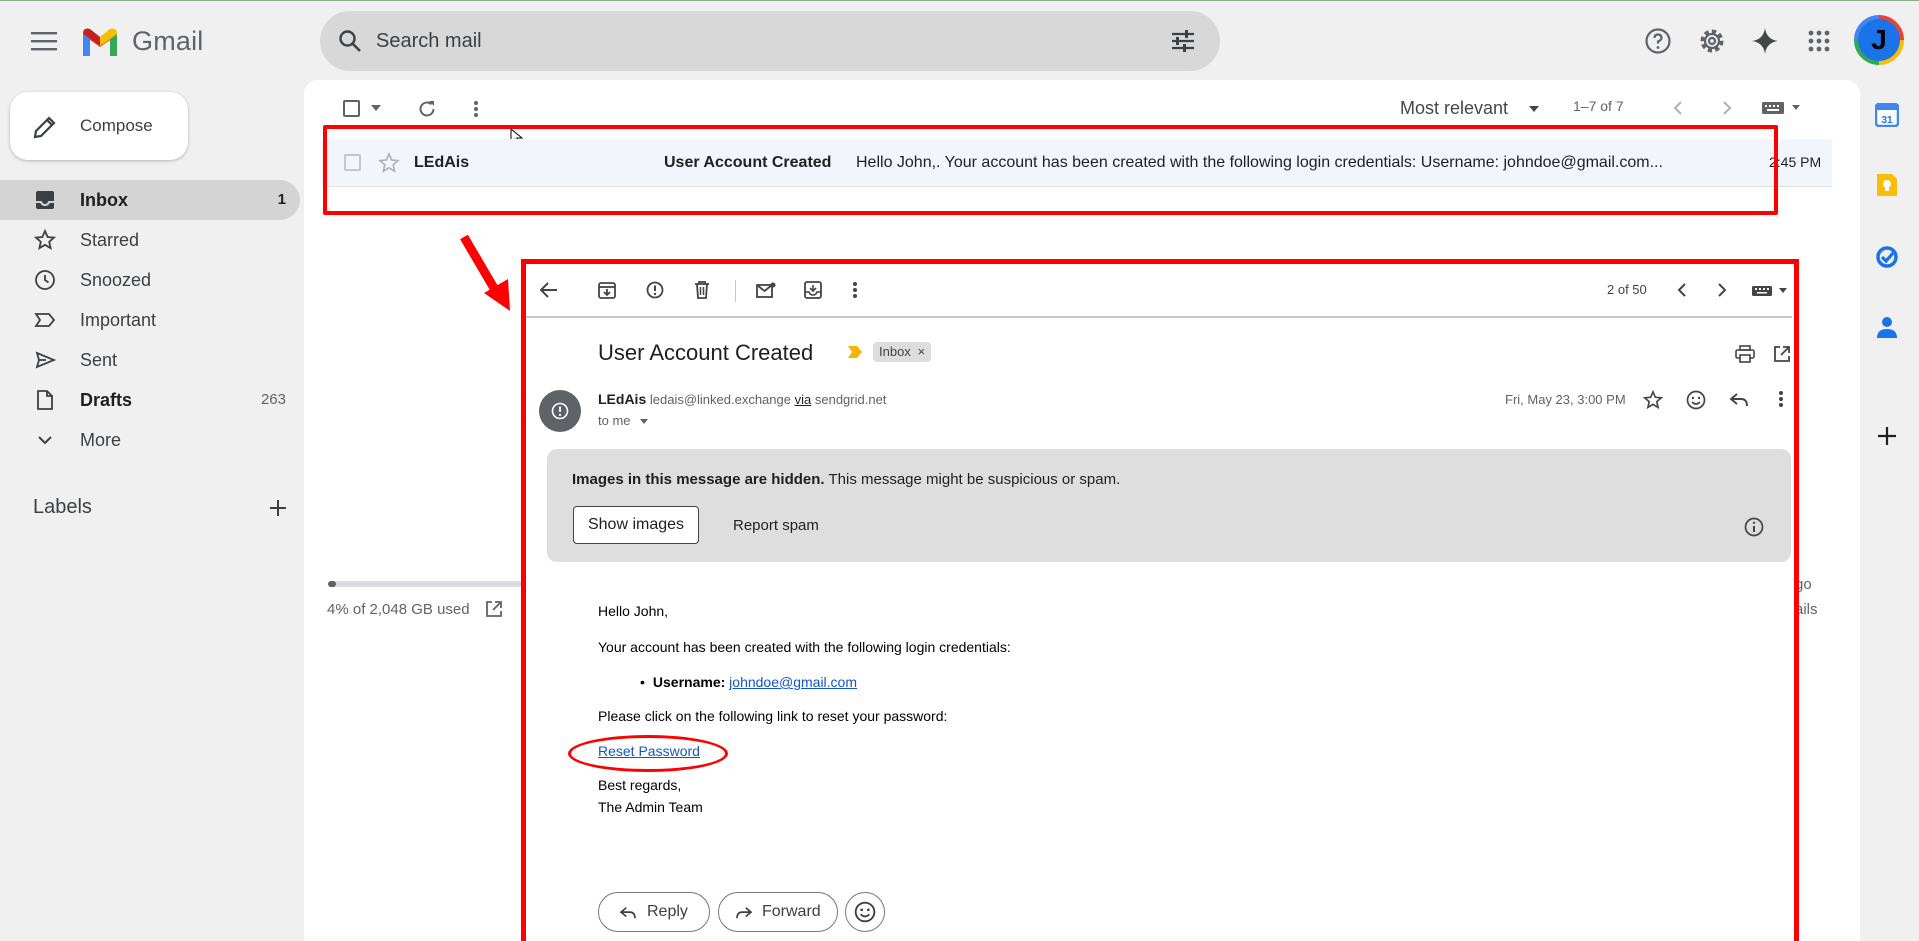 Image resolution: width=1919 pixels, height=941 pixels. I want to click on compose-label: Compose, so click(116, 125).